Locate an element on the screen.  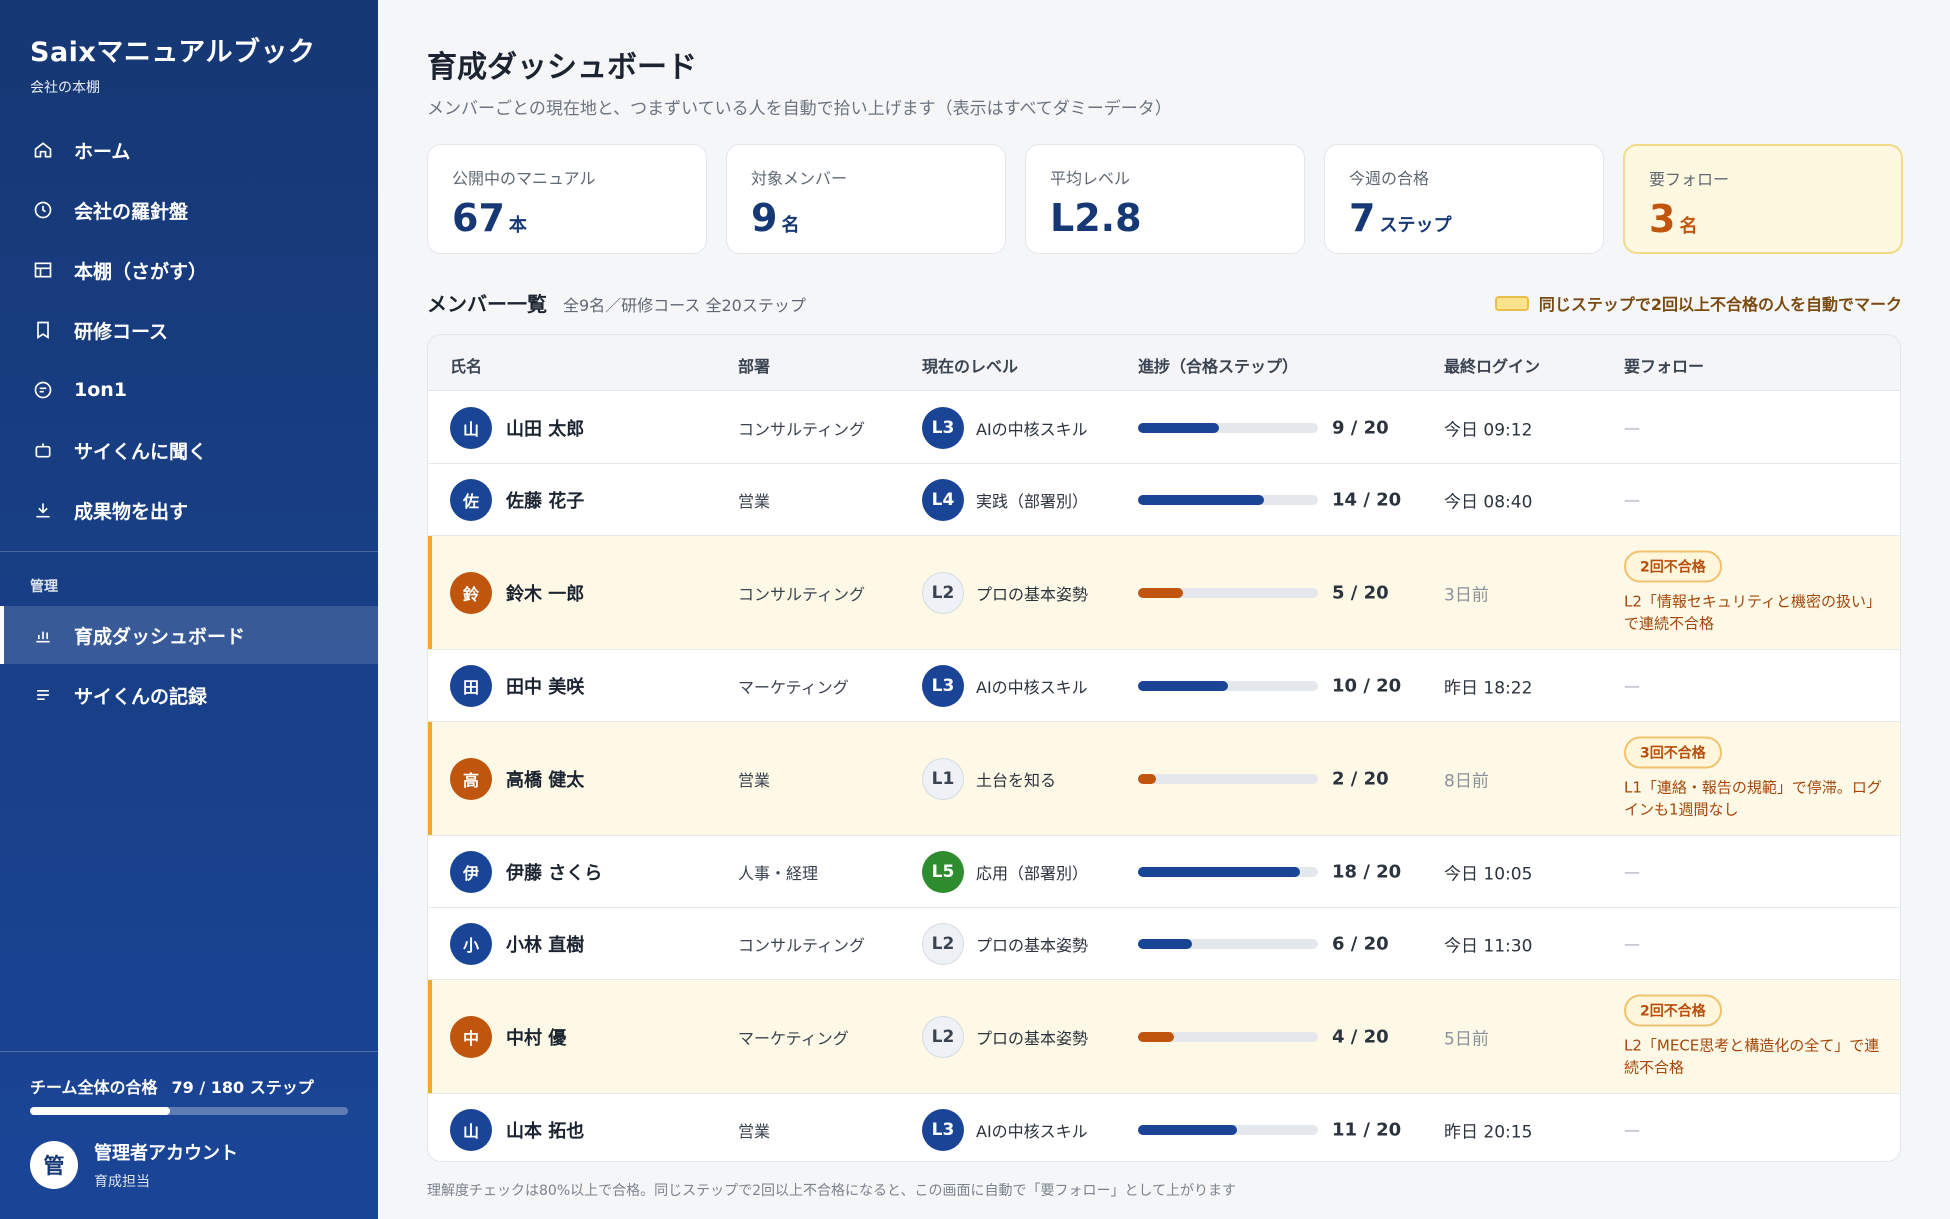
stat-label: 平均レベル is located at coordinates (1090, 178).